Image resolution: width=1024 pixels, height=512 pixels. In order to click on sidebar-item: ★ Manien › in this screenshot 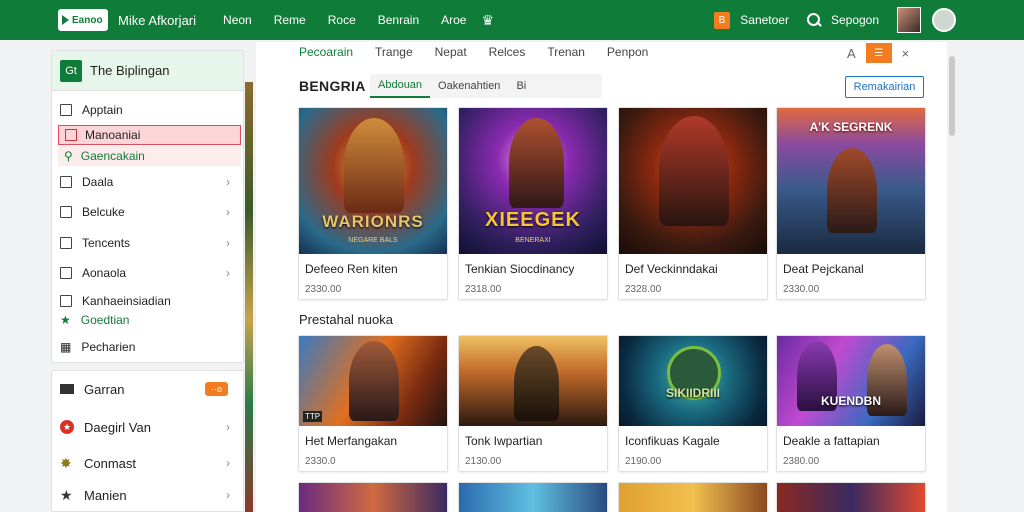, I will do `click(149, 495)`.